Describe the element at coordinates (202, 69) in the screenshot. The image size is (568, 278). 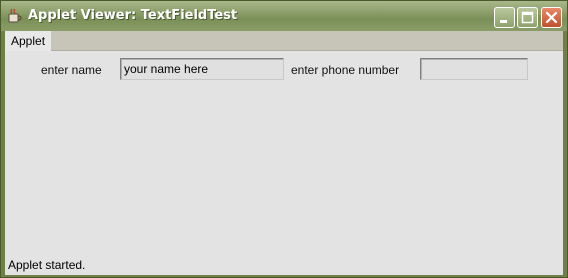
I see `name-input` at that location.